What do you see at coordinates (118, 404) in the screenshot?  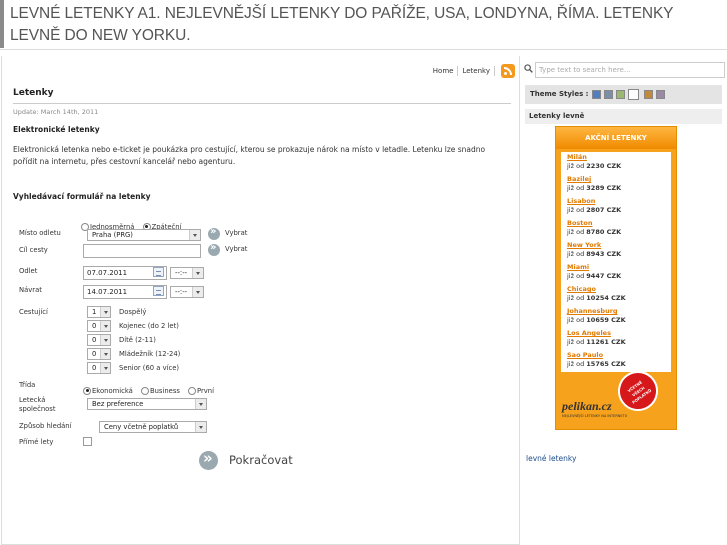 I see `airline-select-value: Bez preference` at bounding box center [118, 404].